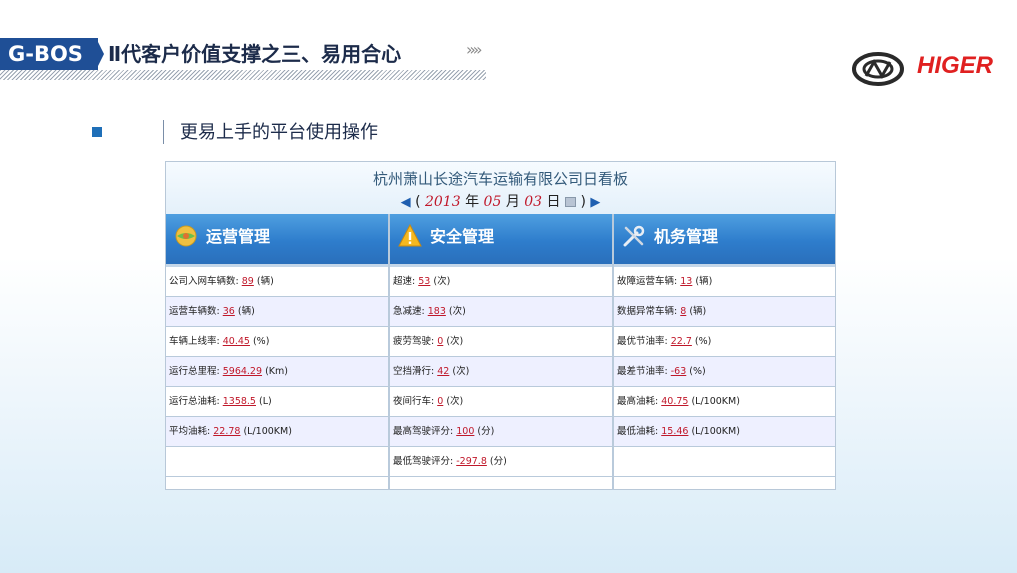 The height and width of the screenshot is (573, 1017). Describe the element at coordinates (679, 371) in the screenshot. I see `row-value-link: -63` at that location.